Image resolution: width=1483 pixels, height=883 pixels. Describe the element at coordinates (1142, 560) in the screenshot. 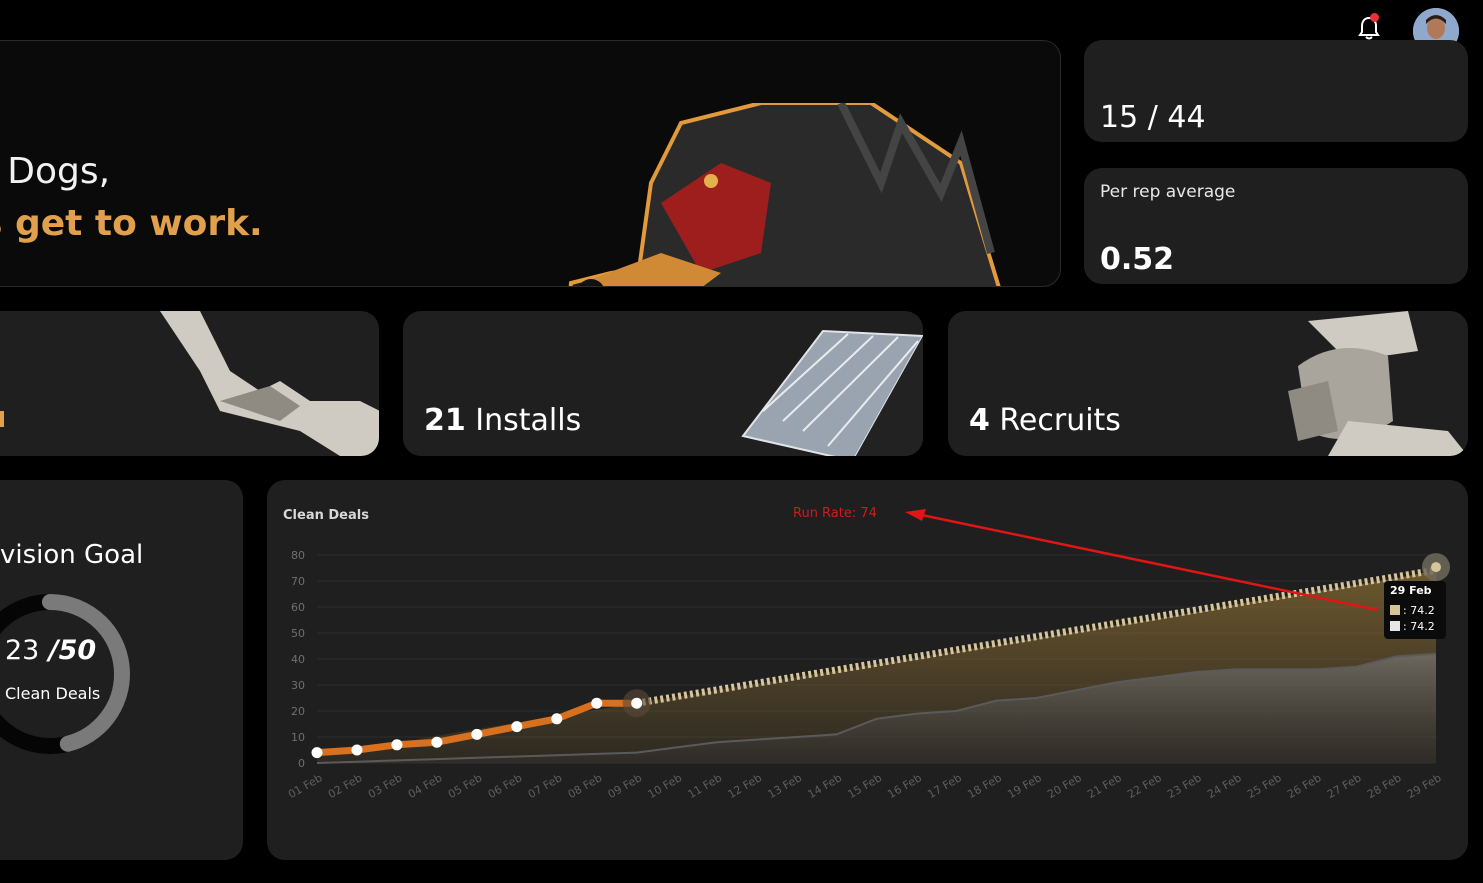

I see `run-rate-arrow` at that location.